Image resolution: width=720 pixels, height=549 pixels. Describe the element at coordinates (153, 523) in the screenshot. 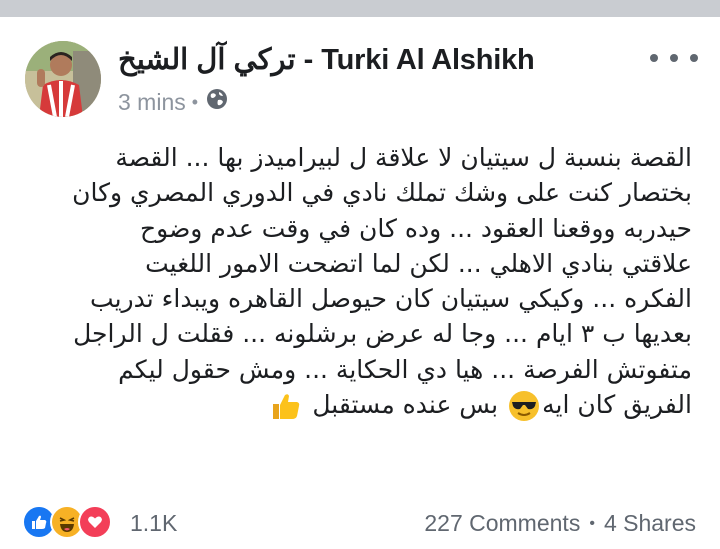

I see `reaction-count: 1.1K` at that location.